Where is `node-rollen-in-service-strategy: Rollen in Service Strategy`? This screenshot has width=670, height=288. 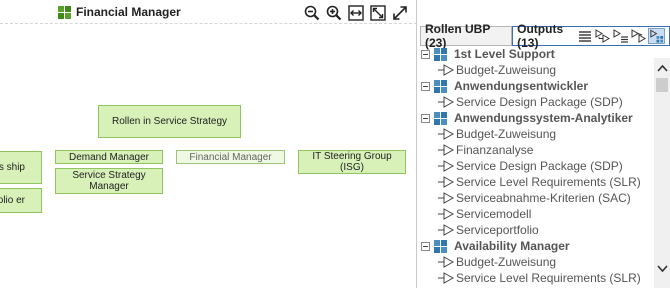 node-rollen-in-service-strategy: Rollen in Service Strategy is located at coordinates (169, 121).